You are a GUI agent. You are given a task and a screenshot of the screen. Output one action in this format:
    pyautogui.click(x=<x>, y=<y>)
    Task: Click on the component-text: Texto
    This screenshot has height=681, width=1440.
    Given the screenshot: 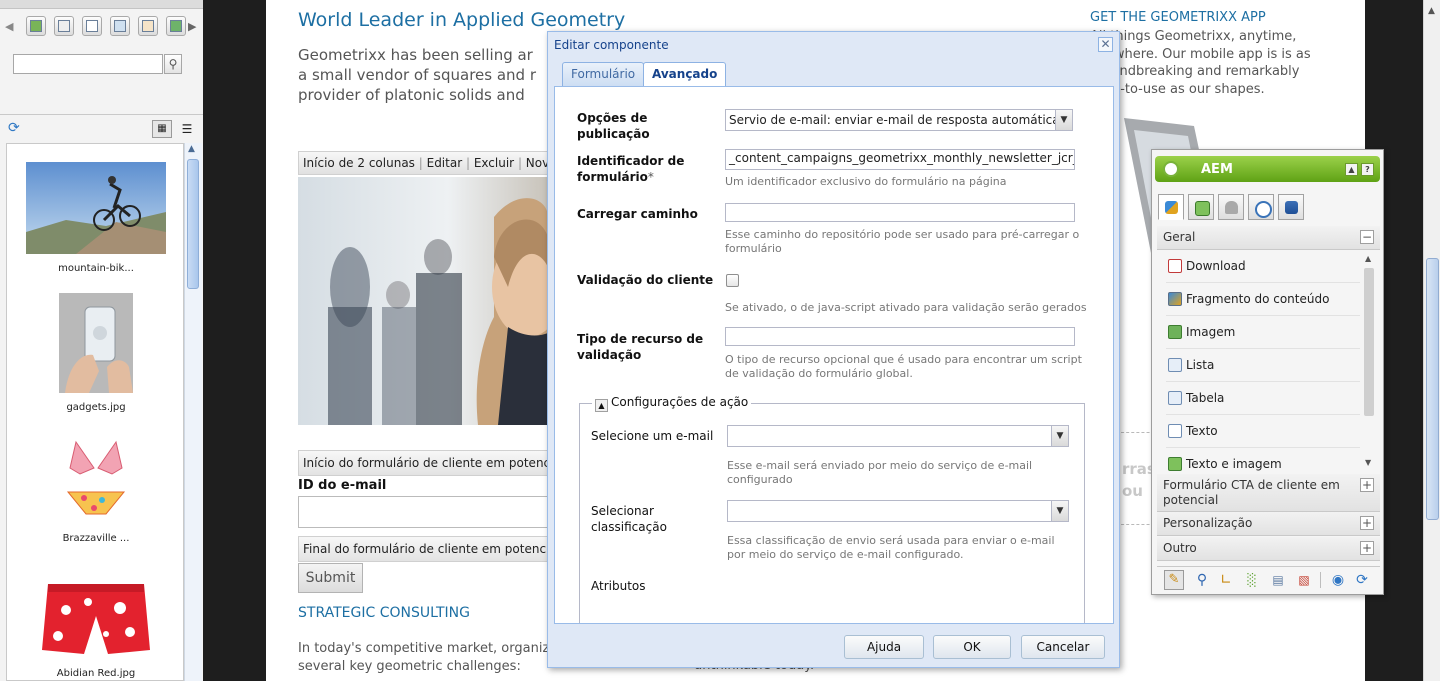 What is the action you would take?
    pyautogui.click(x=1263, y=431)
    